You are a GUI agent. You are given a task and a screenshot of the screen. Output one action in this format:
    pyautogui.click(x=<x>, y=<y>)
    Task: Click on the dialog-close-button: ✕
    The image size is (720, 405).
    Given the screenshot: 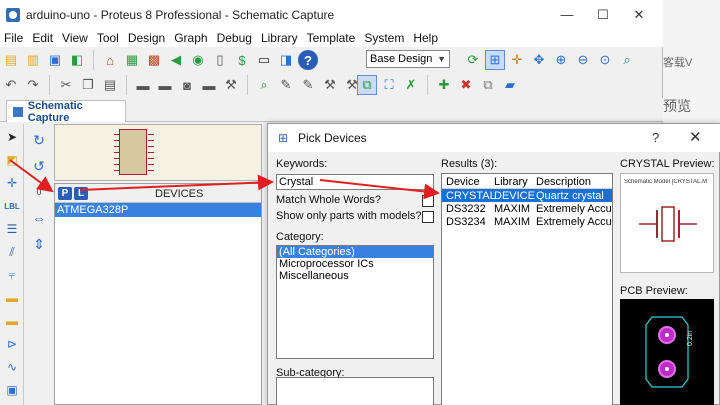 What is the action you would take?
    pyautogui.click(x=695, y=137)
    